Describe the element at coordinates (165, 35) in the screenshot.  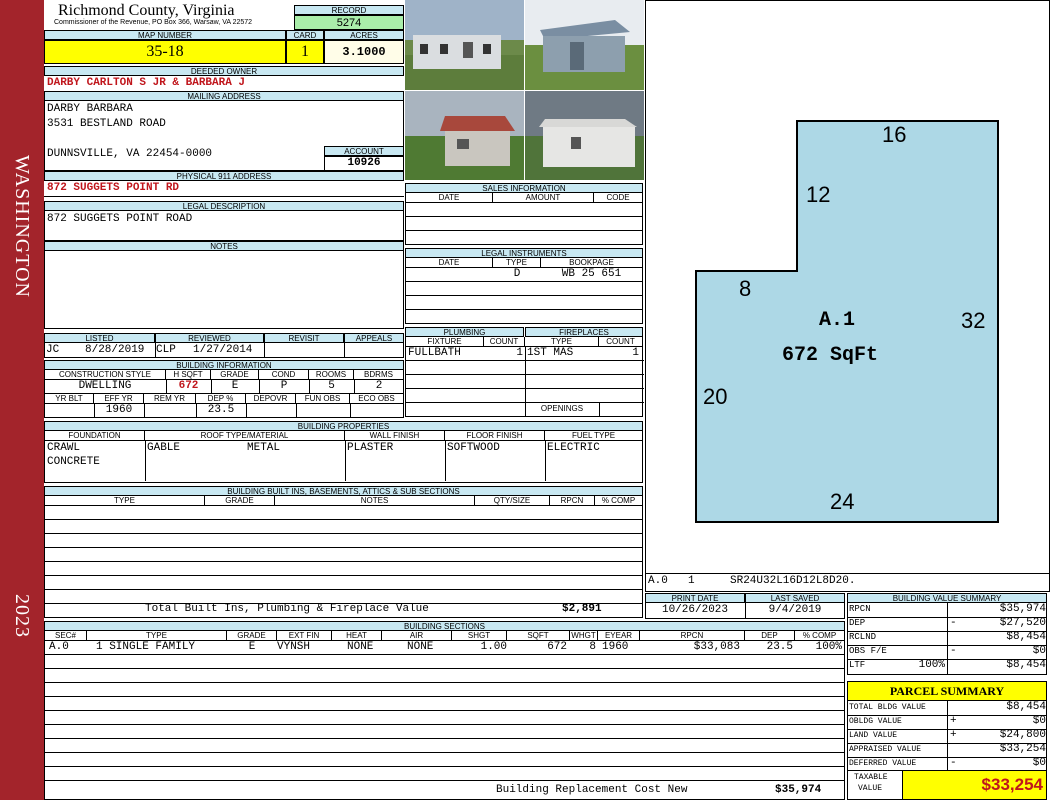
I see `map-number-label: MAP NUMBER` at that location.